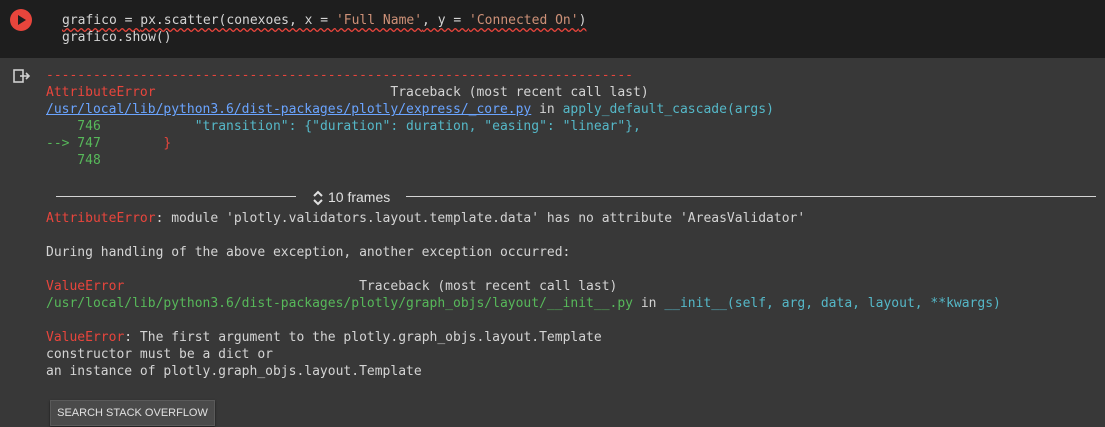 The height and width of the screenshot is (427, 1105). I want to click on frames-label: 10 frames, so click(351, 197).